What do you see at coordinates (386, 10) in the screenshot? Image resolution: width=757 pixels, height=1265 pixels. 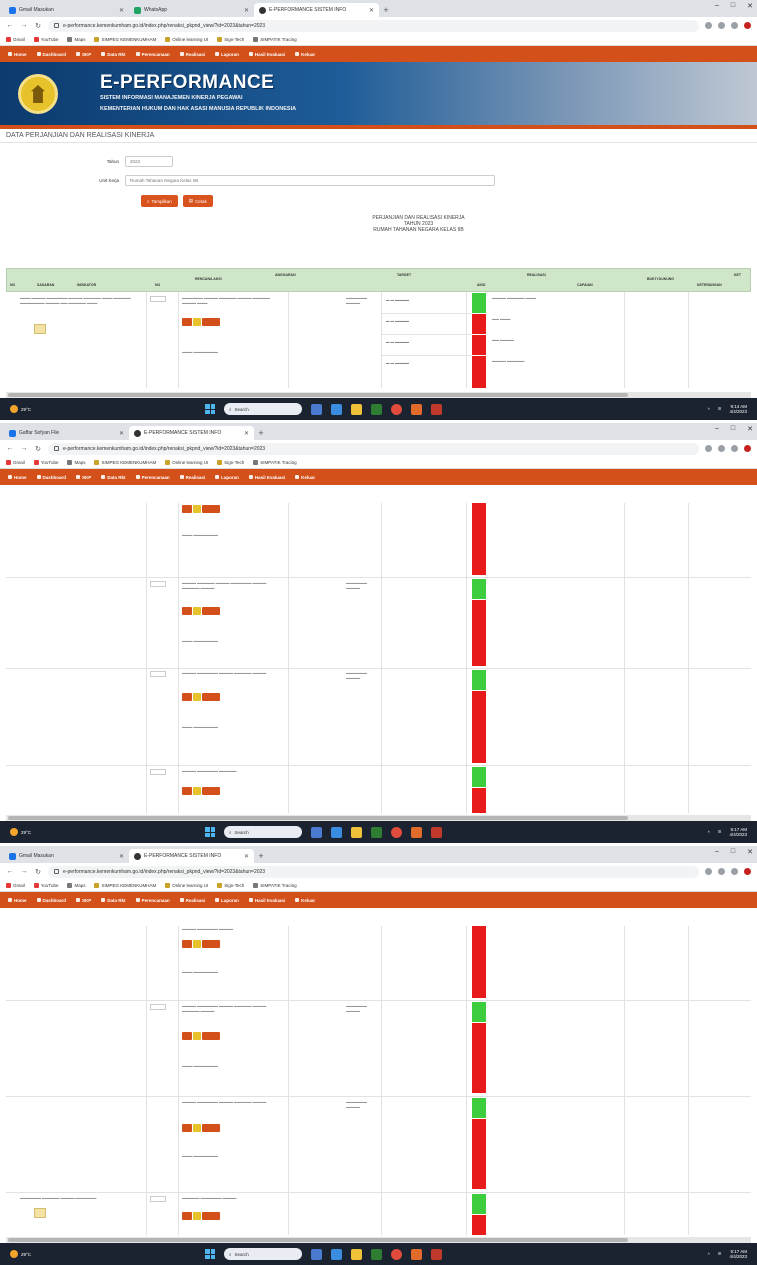 I see `new-tab-button: +` at bounding box center [386, 10].